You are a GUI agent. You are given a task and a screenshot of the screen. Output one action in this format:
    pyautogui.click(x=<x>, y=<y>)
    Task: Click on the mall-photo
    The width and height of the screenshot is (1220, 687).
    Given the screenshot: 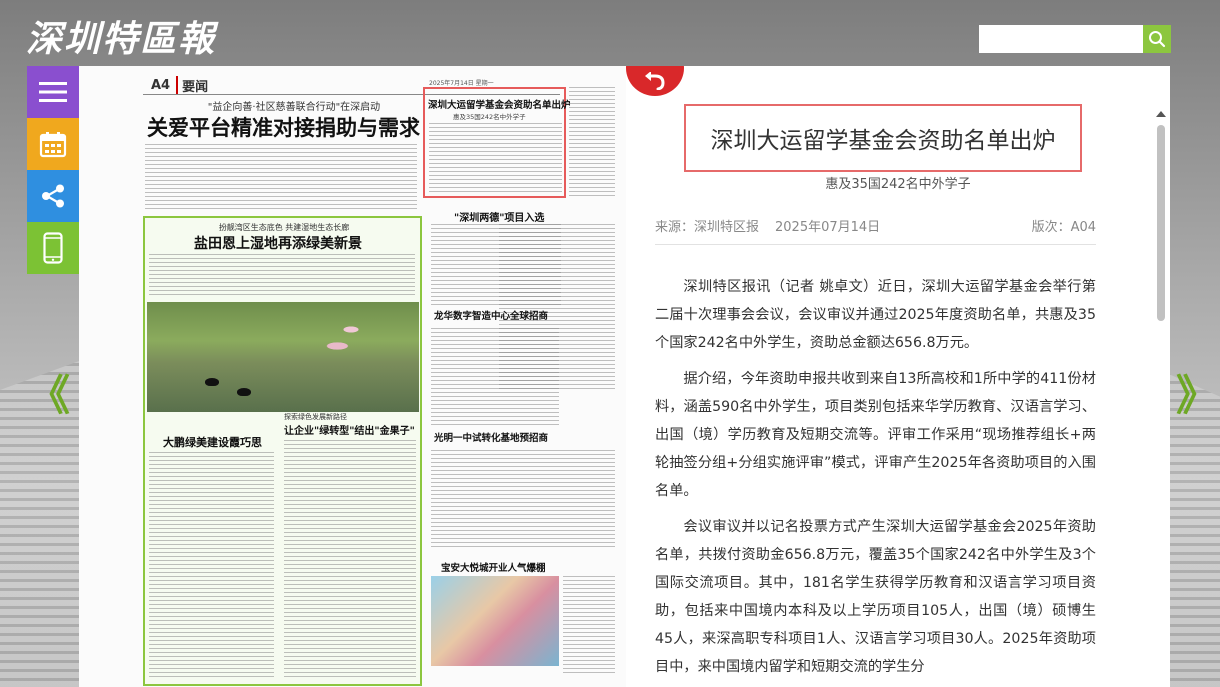 What is the action you would take?
    pyautogui.click(x=495, y=621)
    